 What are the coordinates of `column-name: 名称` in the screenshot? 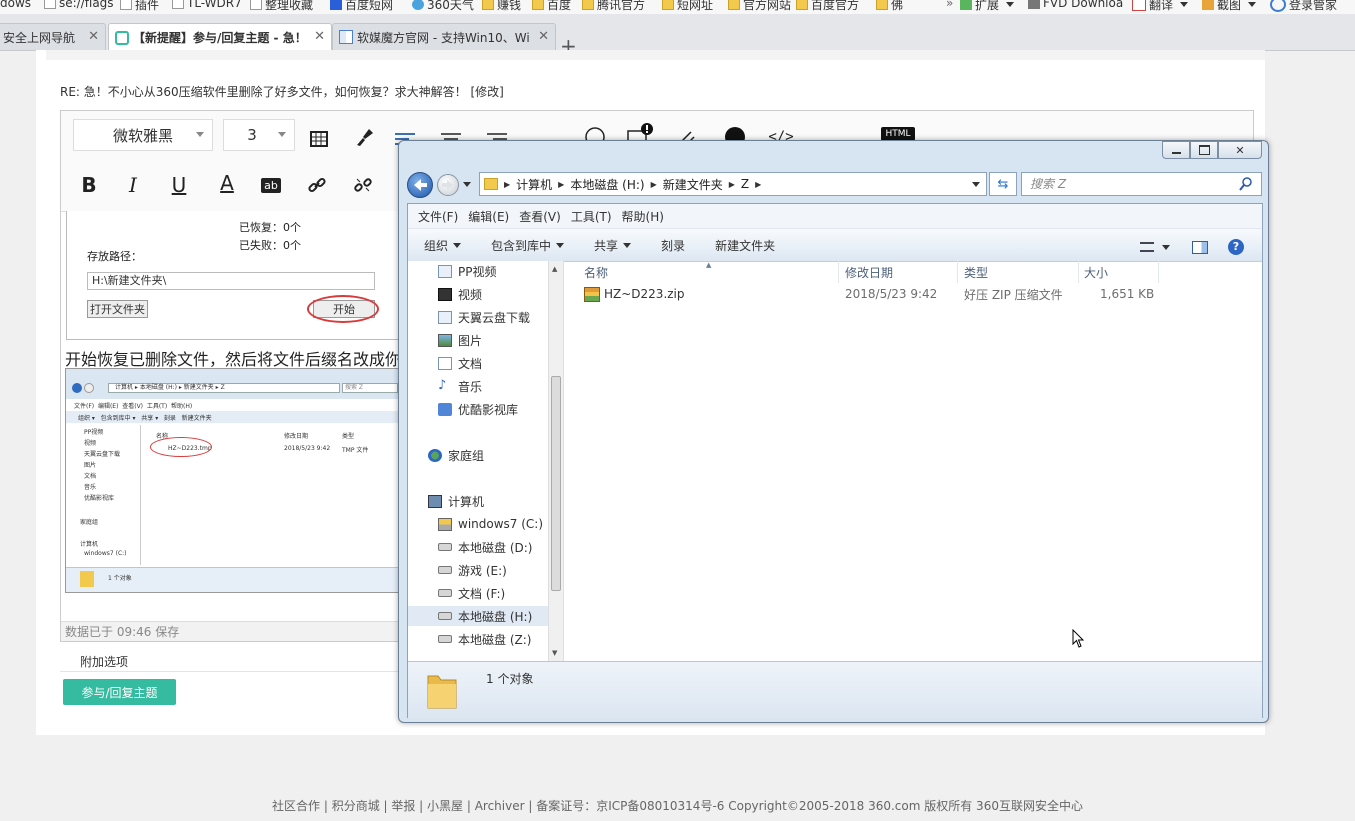 It's located at (596, 272).